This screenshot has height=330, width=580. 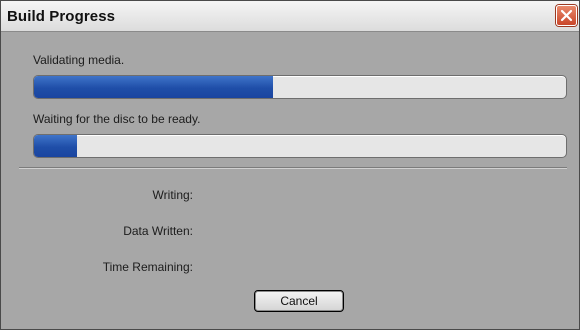 I want to click on time-remaining-label: Time Remaining:, so click(x=147, y=267).